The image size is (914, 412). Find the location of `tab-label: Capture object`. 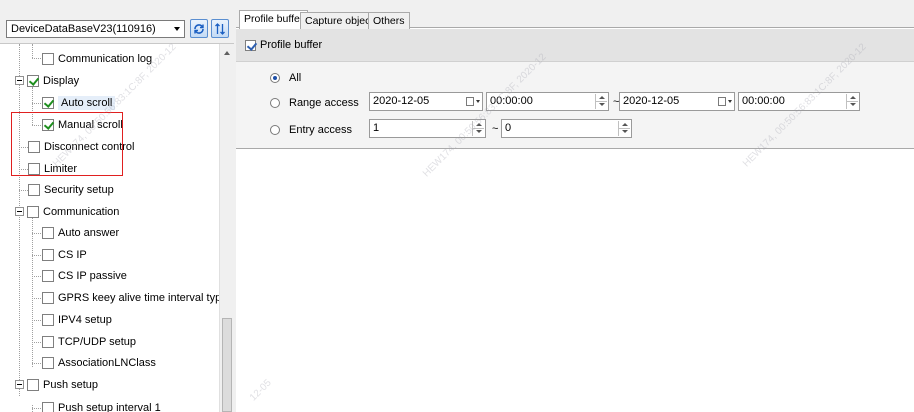

tab-label: Capture object is located at coordinates (339, 21).